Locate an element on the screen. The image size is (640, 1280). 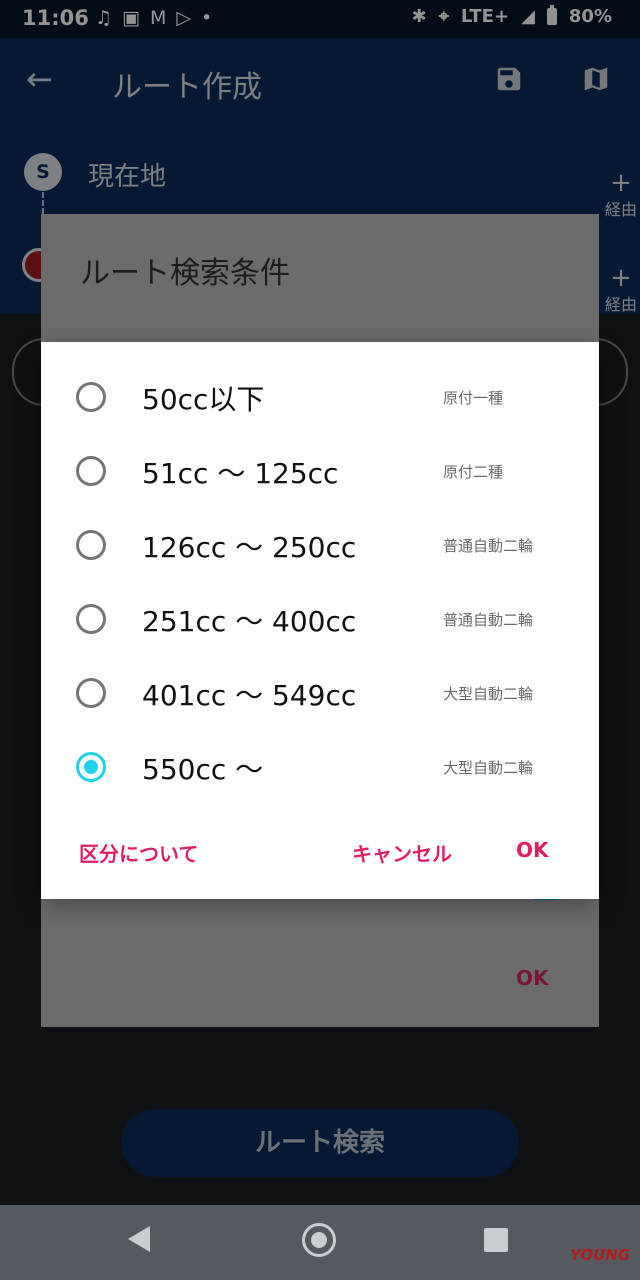
watermark-logo: YOUNG is located at coordinates (600, 1255).